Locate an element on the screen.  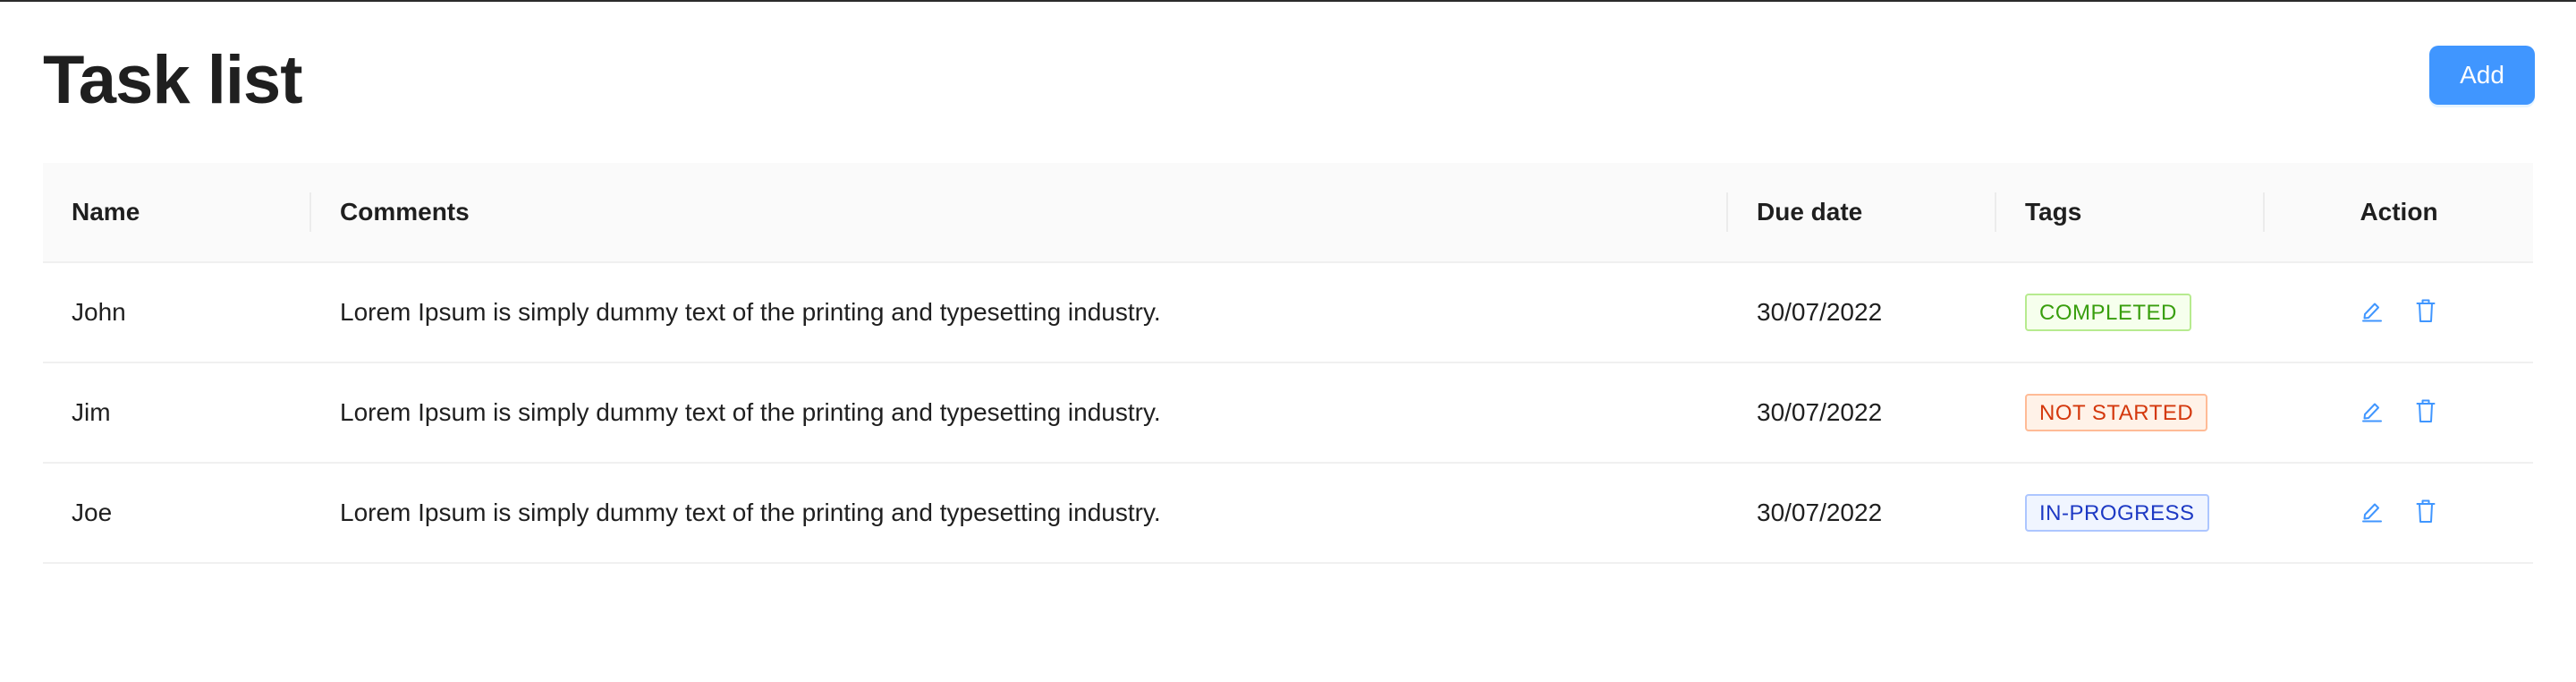
status-tag: NOT STARTED is located at coordinates (2116, 412).